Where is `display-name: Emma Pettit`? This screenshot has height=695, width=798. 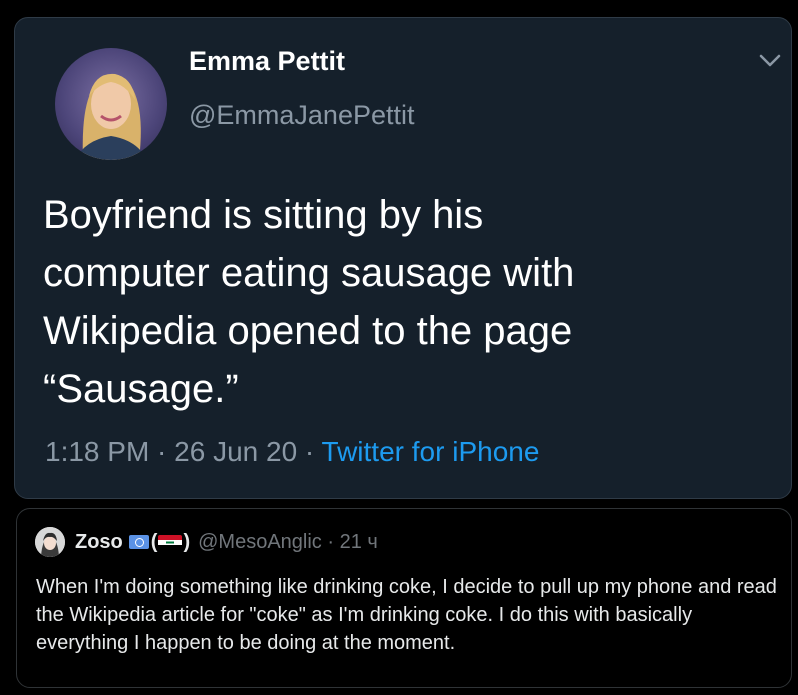
display-name: Emma Pettit is located at coordinates (267, 61).